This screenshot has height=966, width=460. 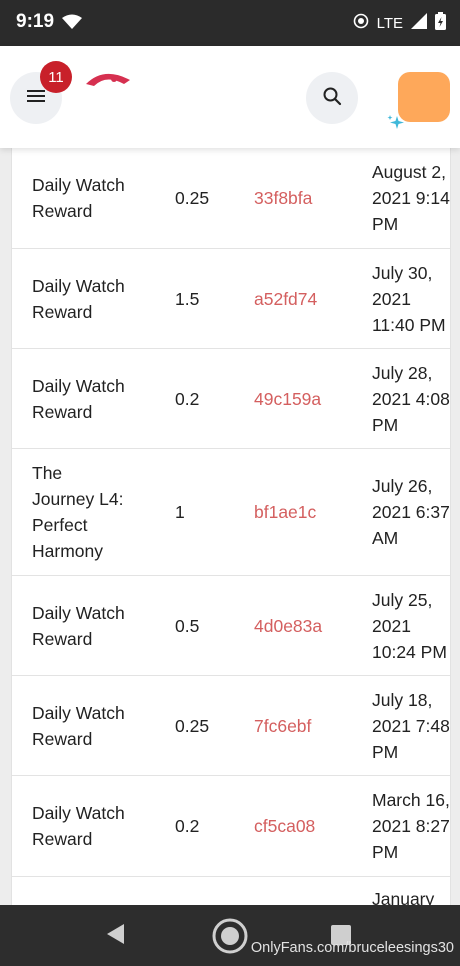 What do you see at coordinates (411, 512) in the screenshot?
I see `row-date: July 26, 2021 6:37 AM` at bounding box center [411, 512].